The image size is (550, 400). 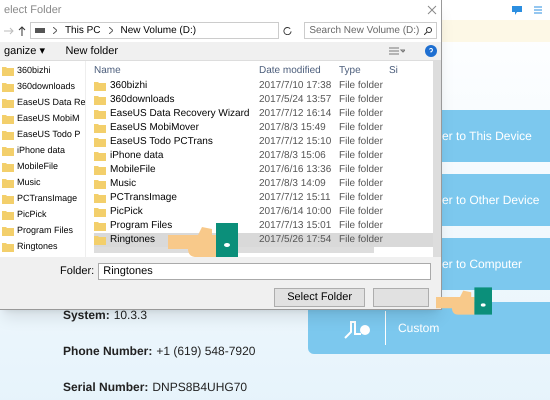 I want to click on tile-label: er to This Device, so click(x=487, y=136).